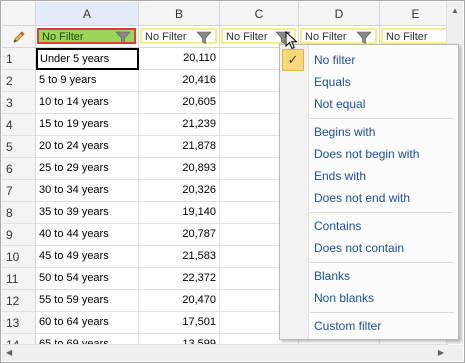 Image resolution: width=465 pixels, height=363 pixels. What do you see at coordinates (179, 125) in the screenshot?
I see `cell-value: 21,239` at bounding box center [179, 125].